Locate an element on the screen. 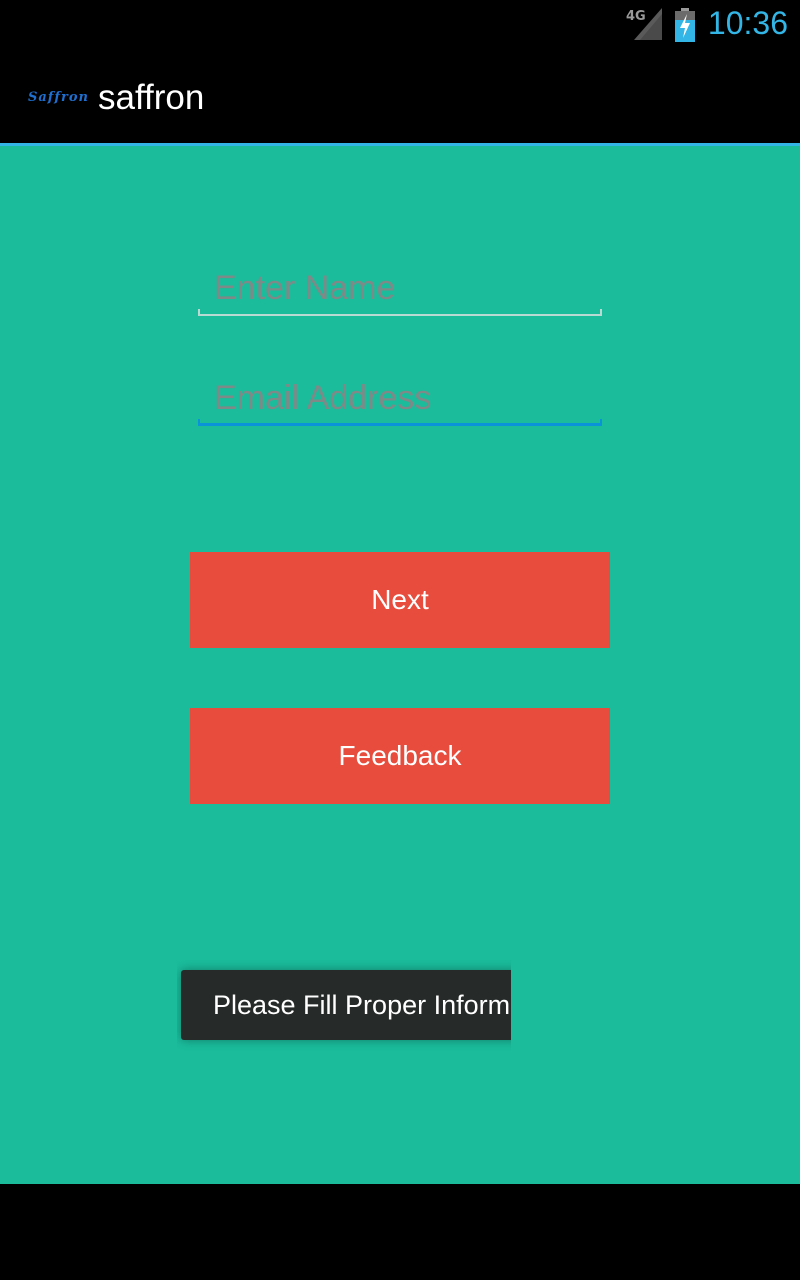 This screenshot has height=1280, width=800. name-field-underline is located at coordinates (400, 312).